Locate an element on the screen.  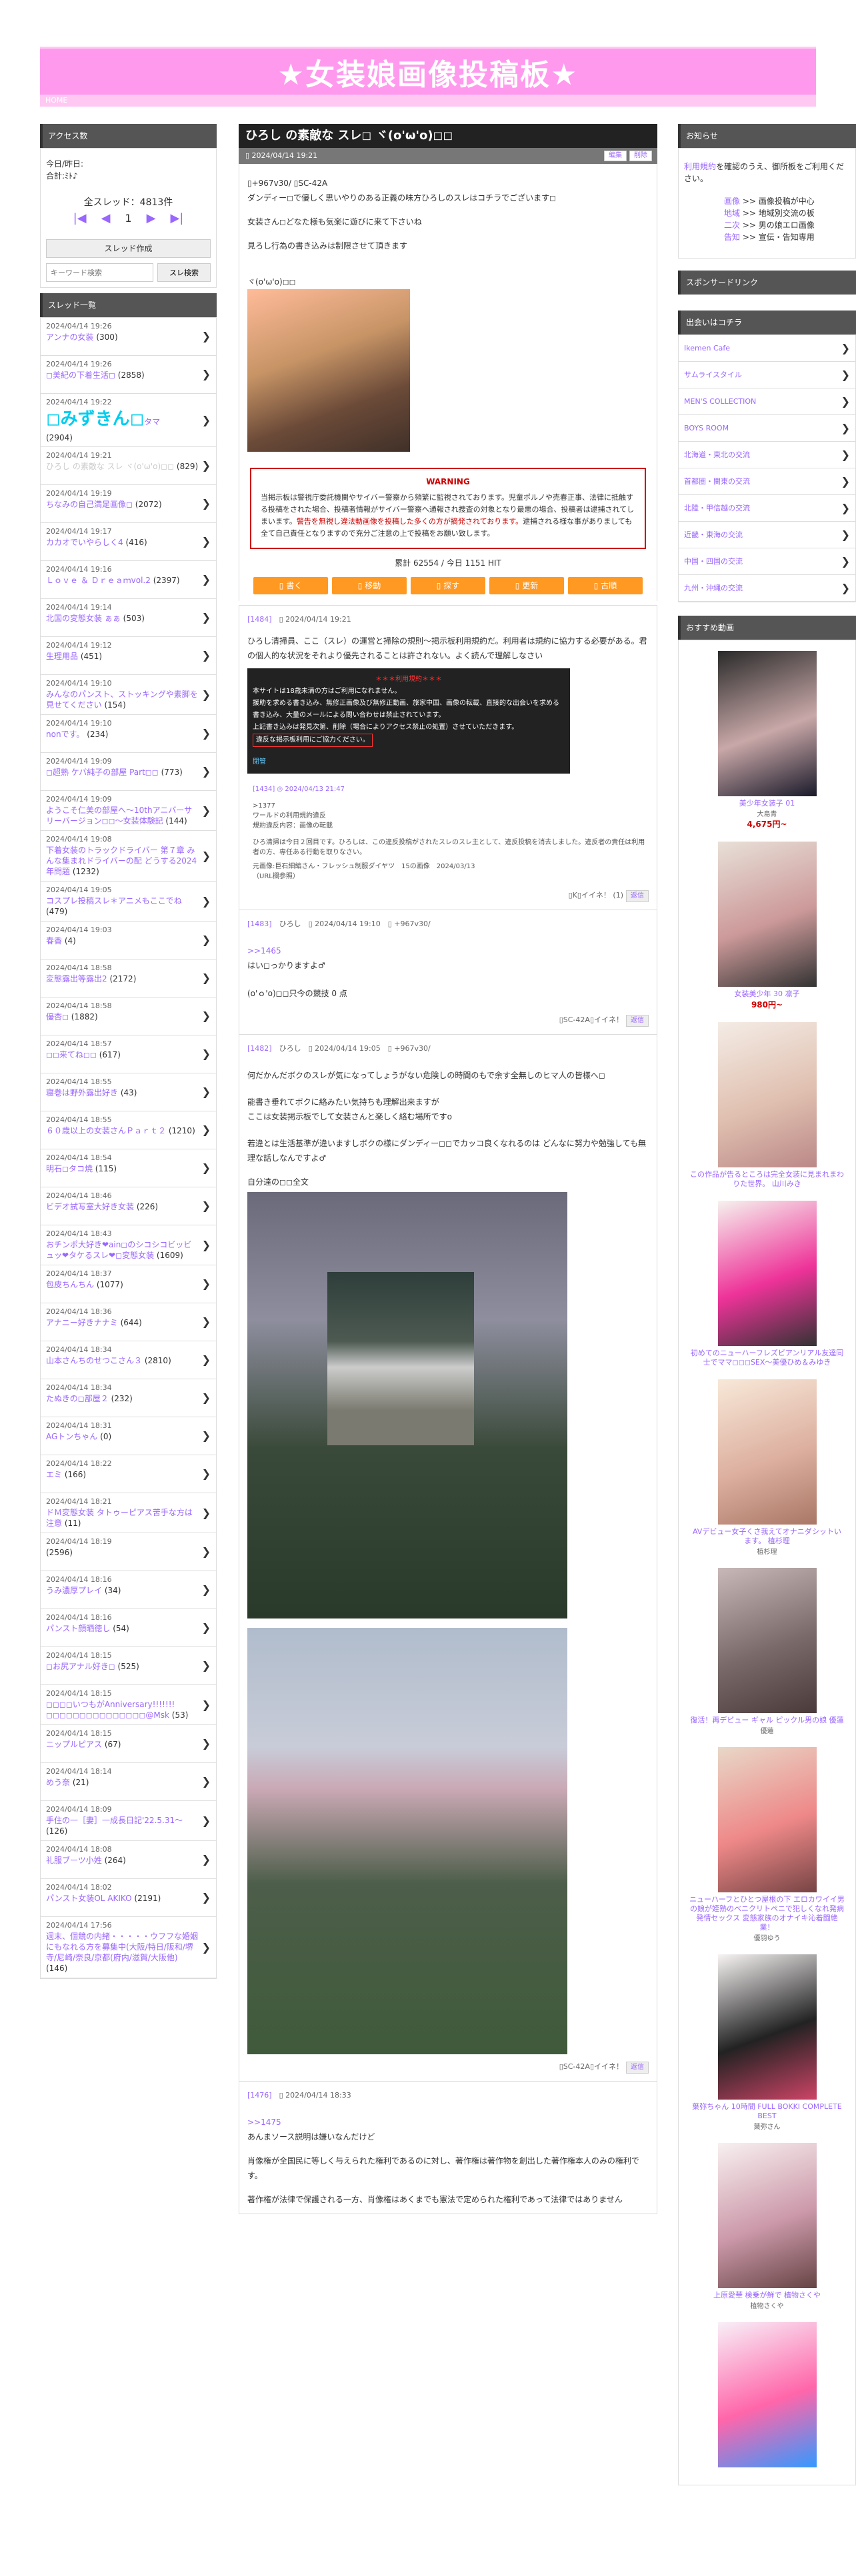
deai-link: 北陸・甲信越の交流 ❯ is located at coordinates (767, 508).